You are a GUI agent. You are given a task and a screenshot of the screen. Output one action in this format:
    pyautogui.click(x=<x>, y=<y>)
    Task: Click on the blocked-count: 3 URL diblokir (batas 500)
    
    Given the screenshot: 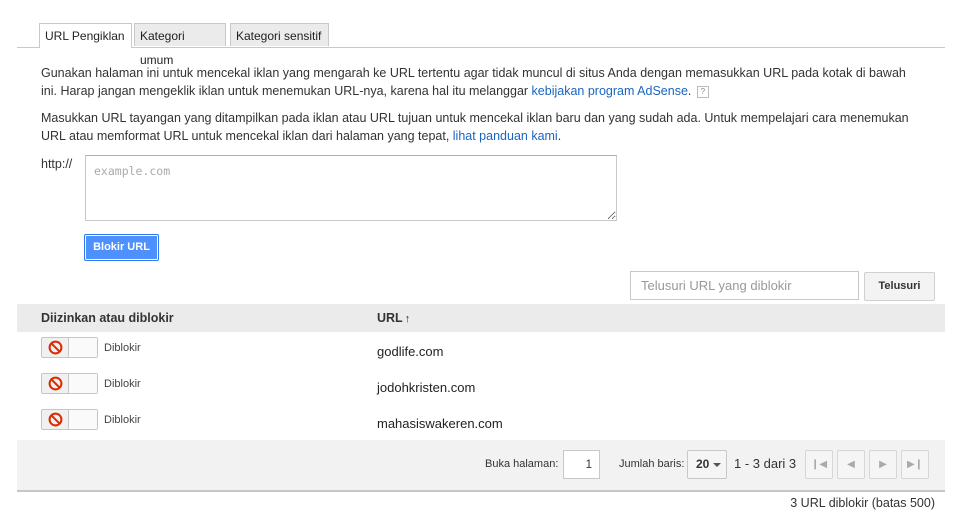 What is the action you would take?
    pyautogui.click(x=862, y=503)
    